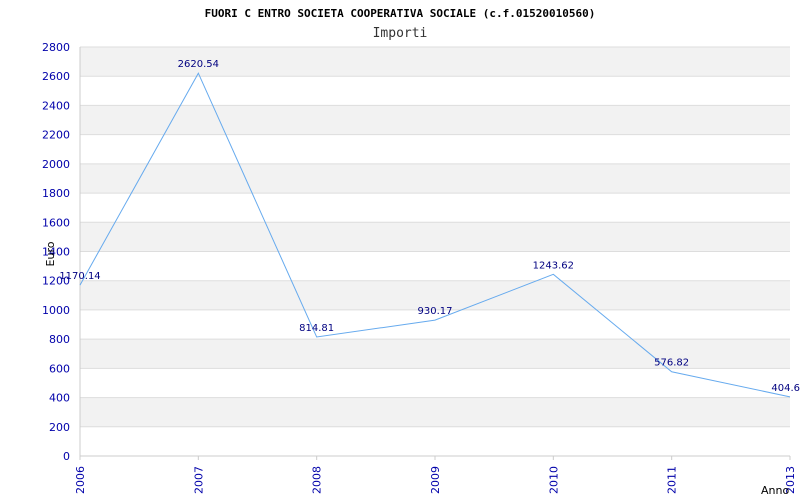 The image size is (800, 500). Describe the element at coordinates (59, 427) in the screenshot. I see `y-tick-label: 200` at that location.